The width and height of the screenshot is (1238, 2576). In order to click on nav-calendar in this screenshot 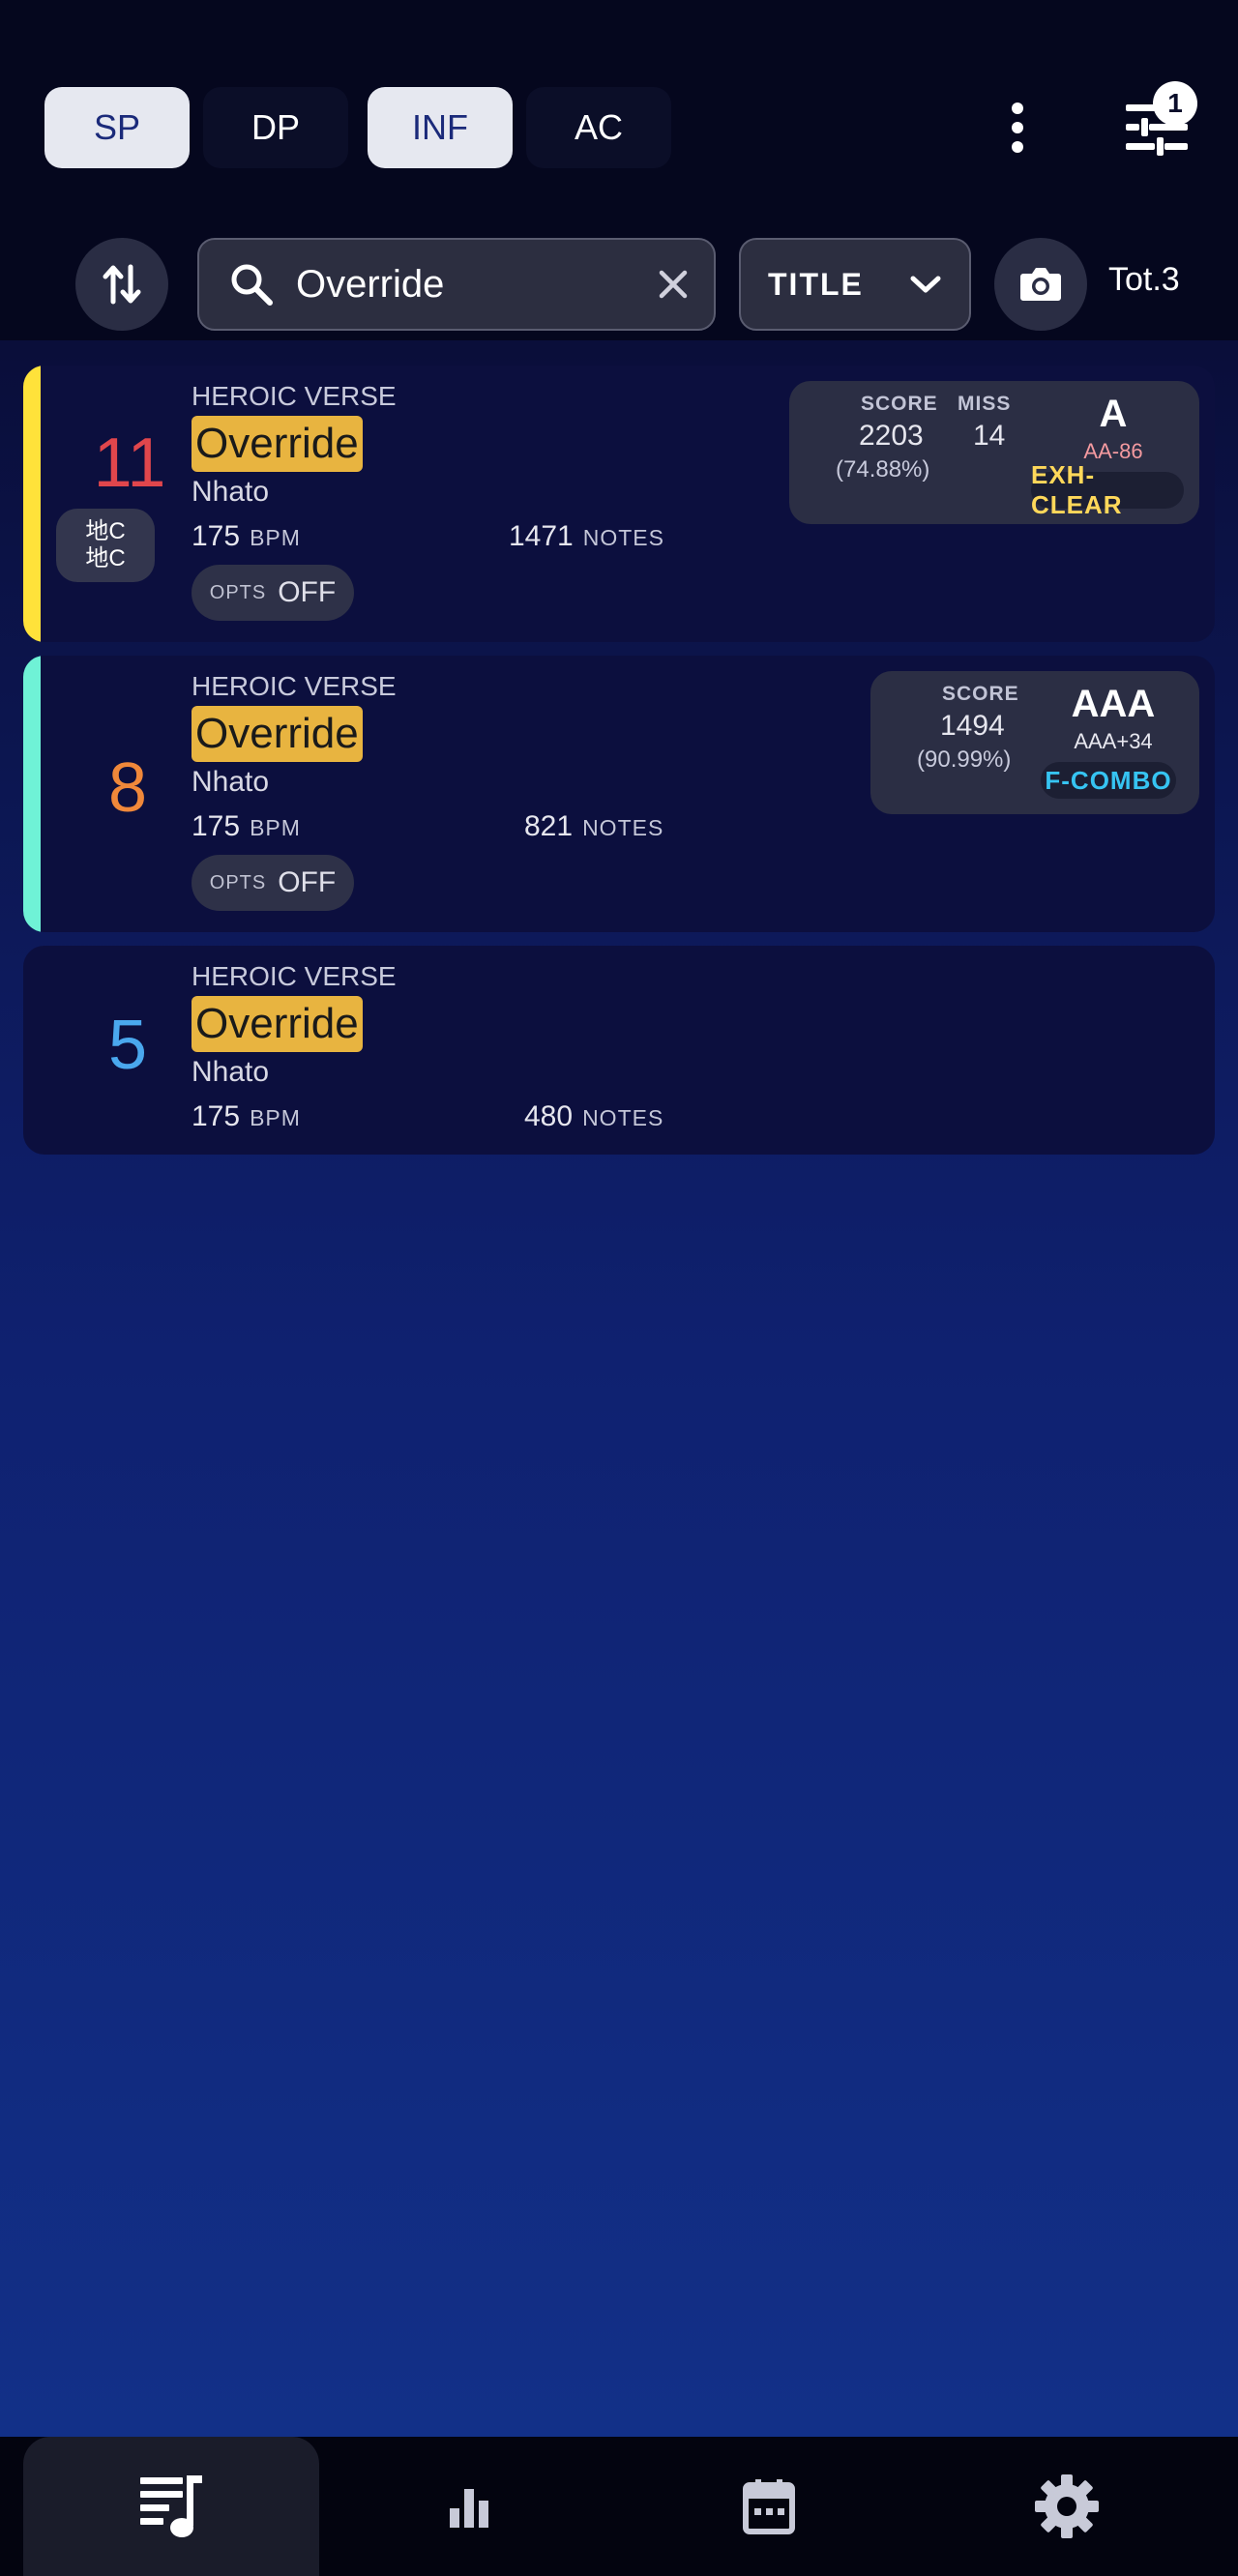, I will do `click(769, 2506)`.